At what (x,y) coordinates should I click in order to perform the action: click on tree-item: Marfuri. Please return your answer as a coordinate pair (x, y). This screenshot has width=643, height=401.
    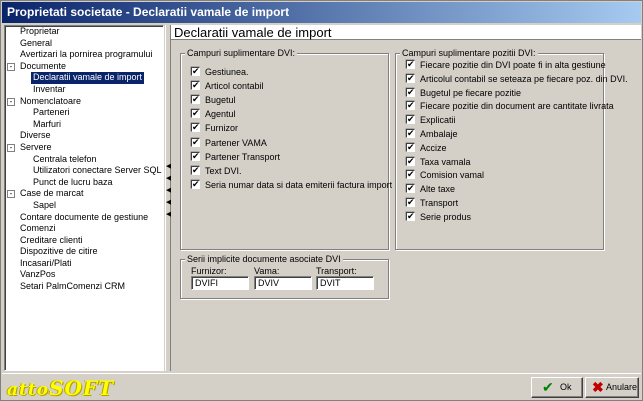
    Looking at the image, I should click on (84, 125).